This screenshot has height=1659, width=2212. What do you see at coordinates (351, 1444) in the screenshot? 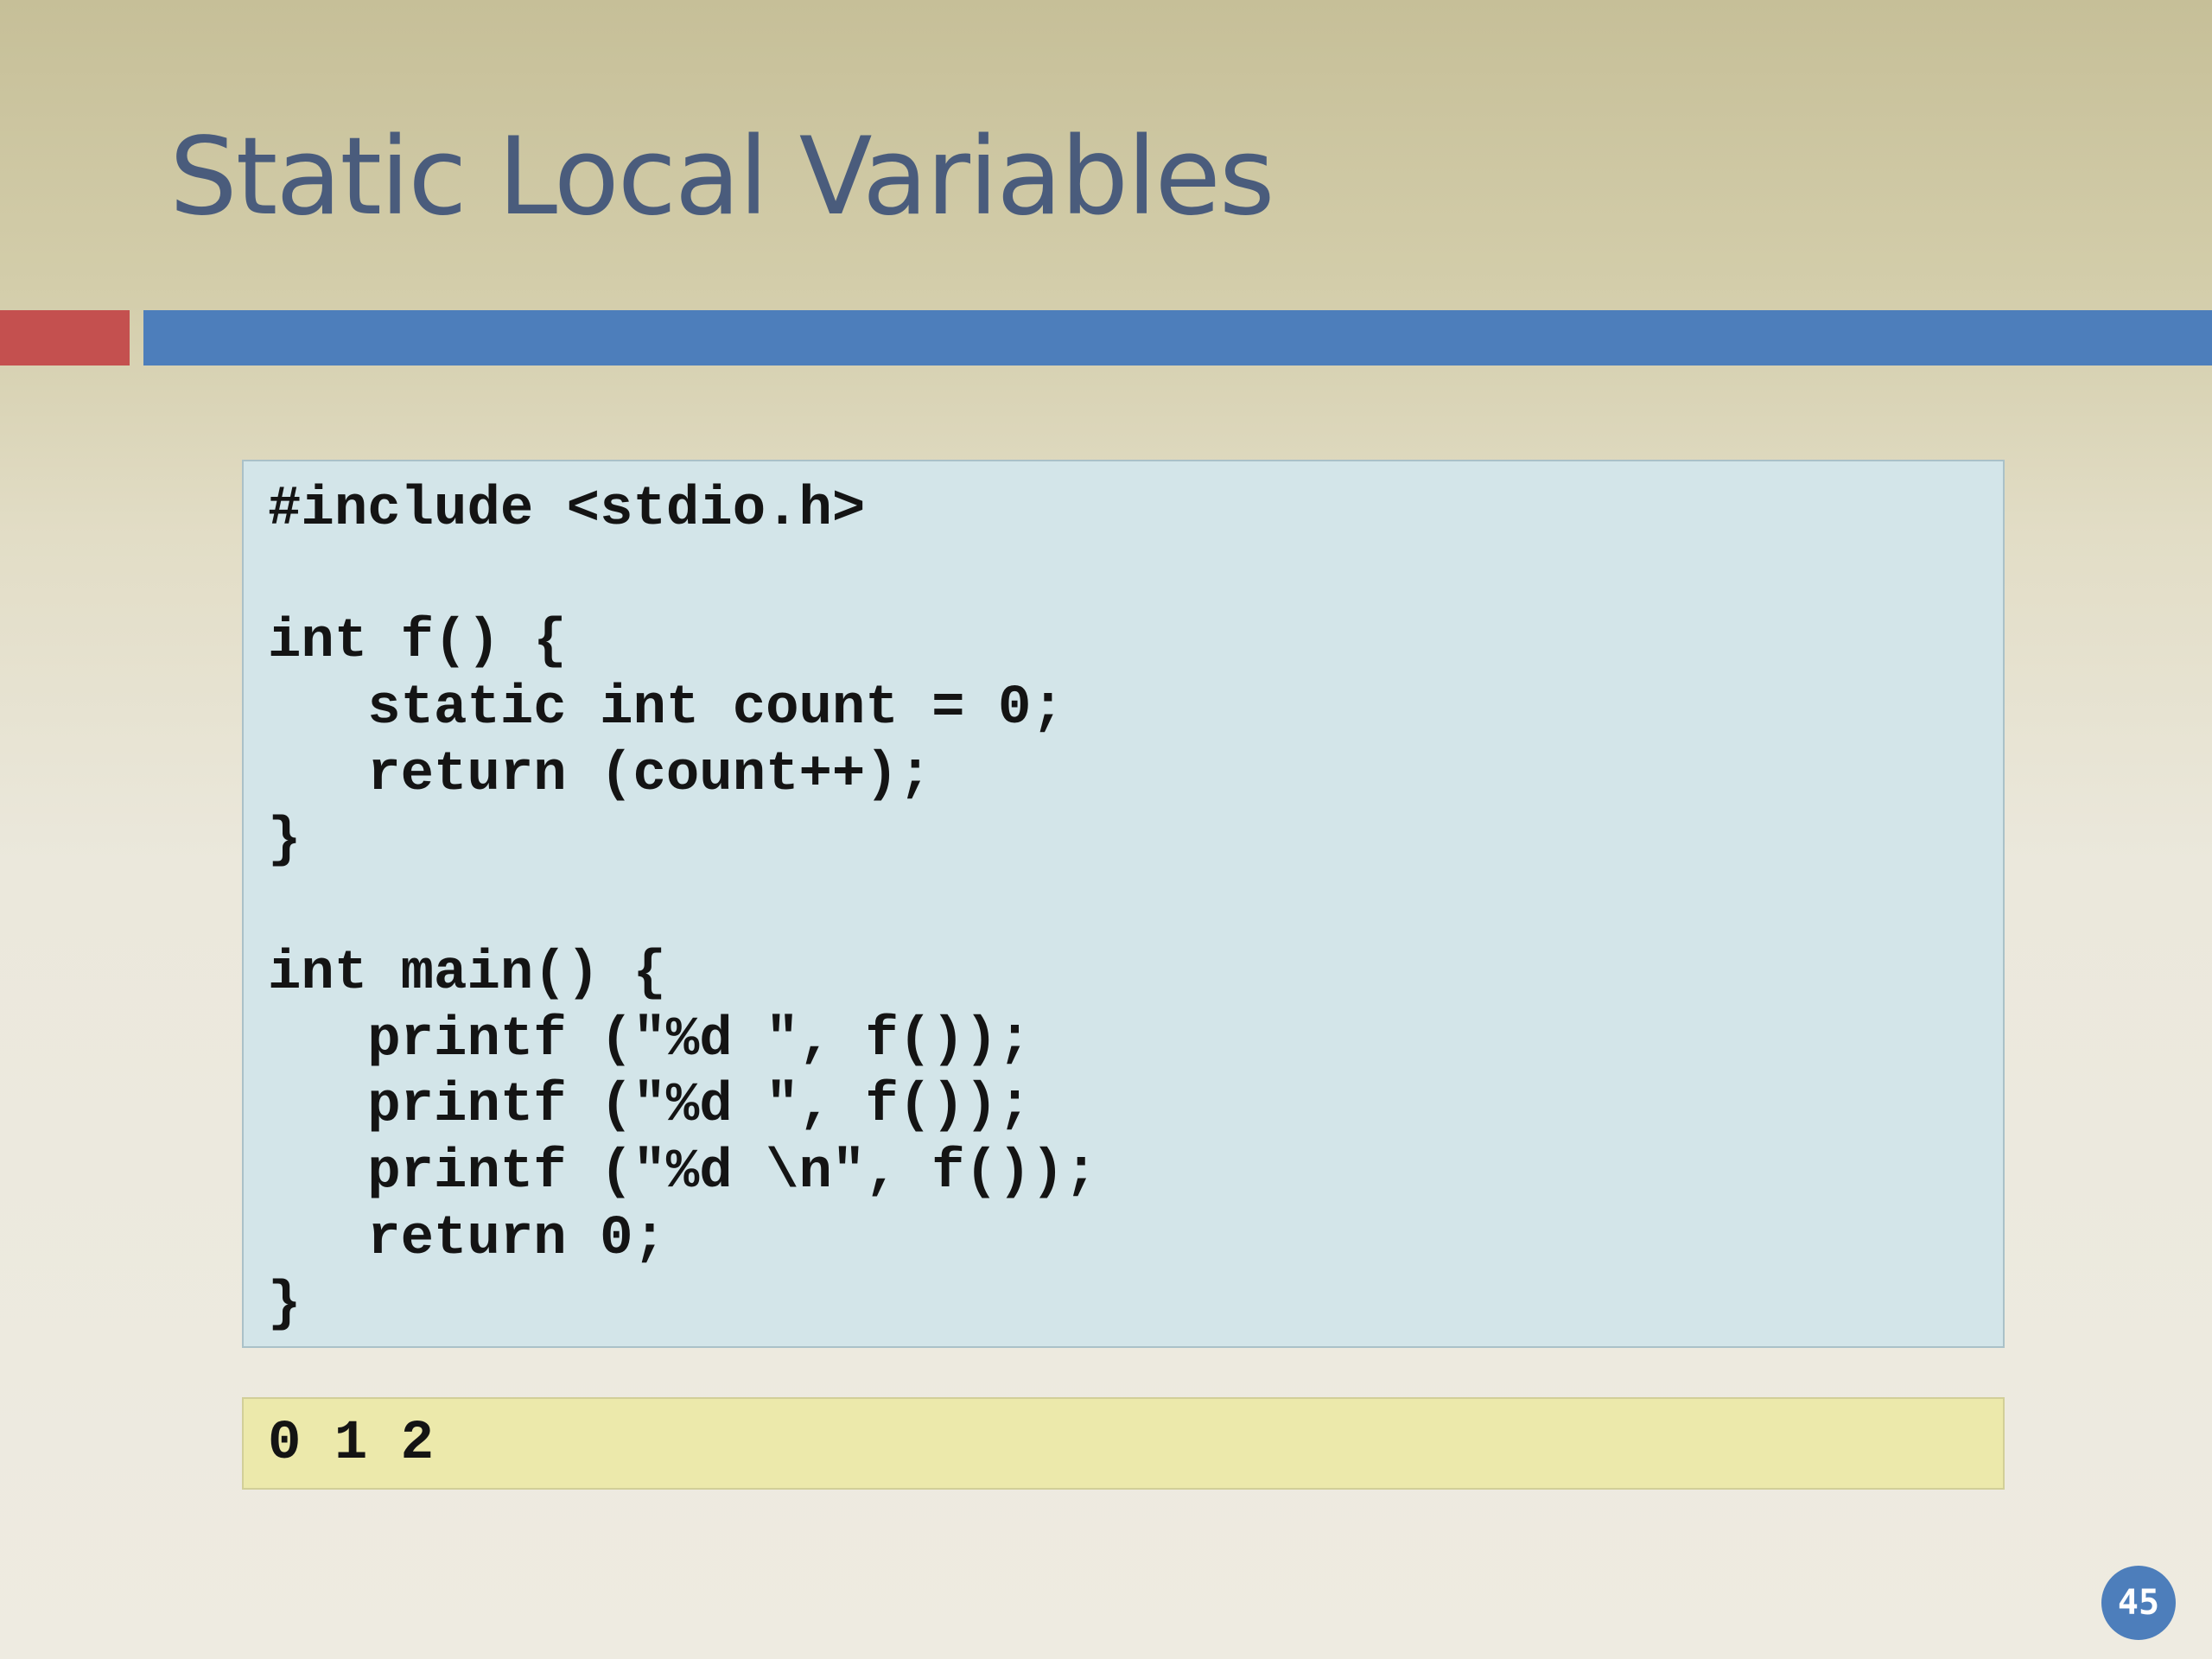
I see `program-output: 0 1 2` at bounding box center [351, 1444].